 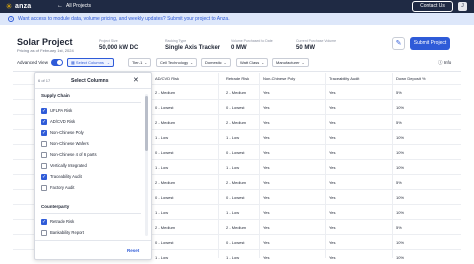 I want to click on scrollbar-thumb, so click(x=146, y=123).